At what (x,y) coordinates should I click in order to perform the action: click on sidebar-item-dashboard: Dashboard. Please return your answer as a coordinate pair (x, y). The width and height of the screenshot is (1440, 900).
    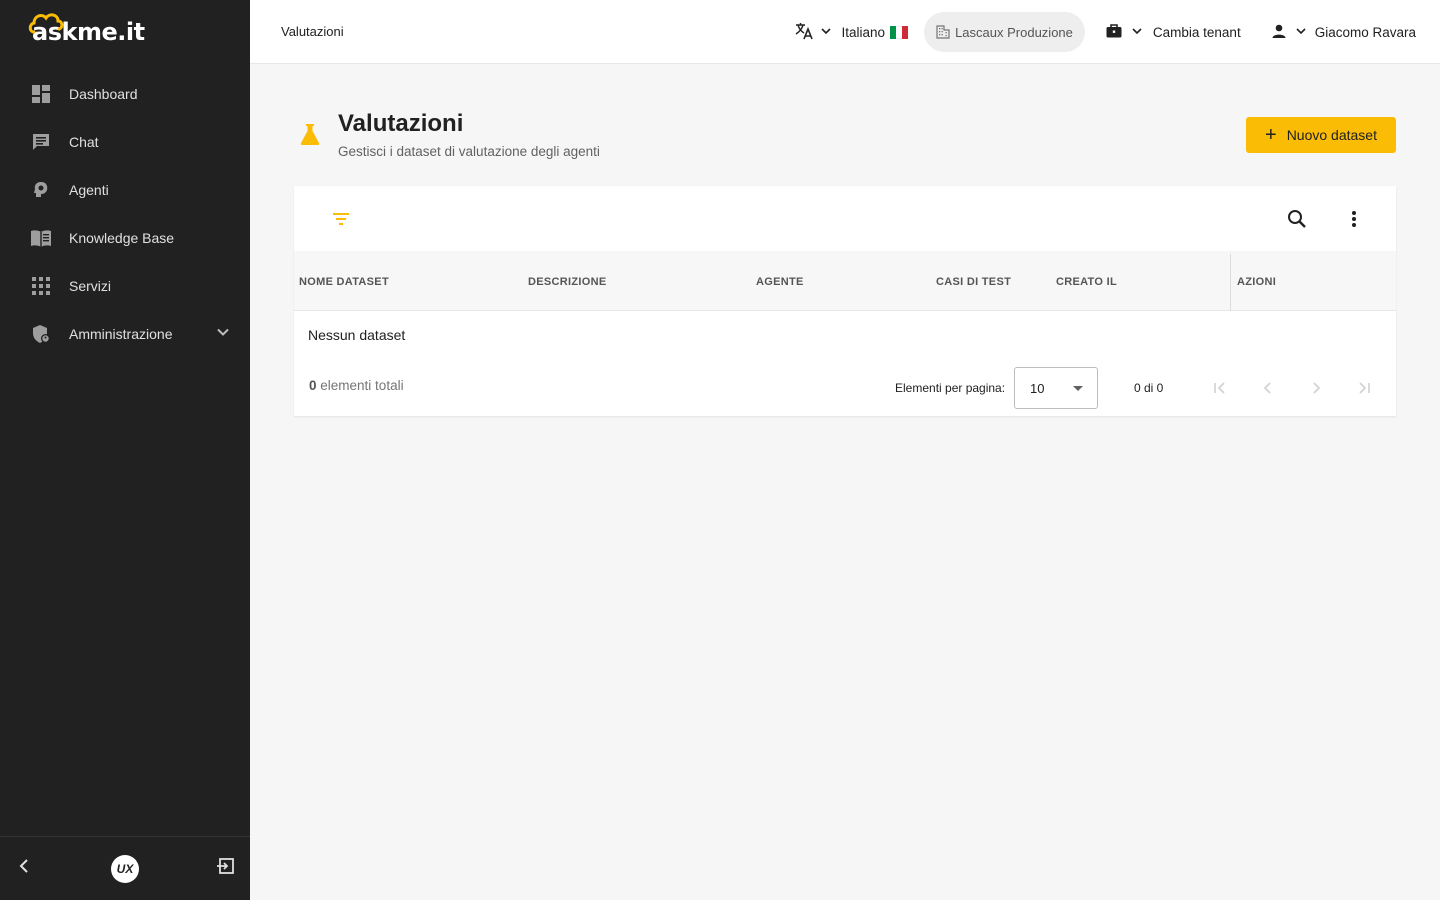
    Looking at the image, I should click on (125, 94).